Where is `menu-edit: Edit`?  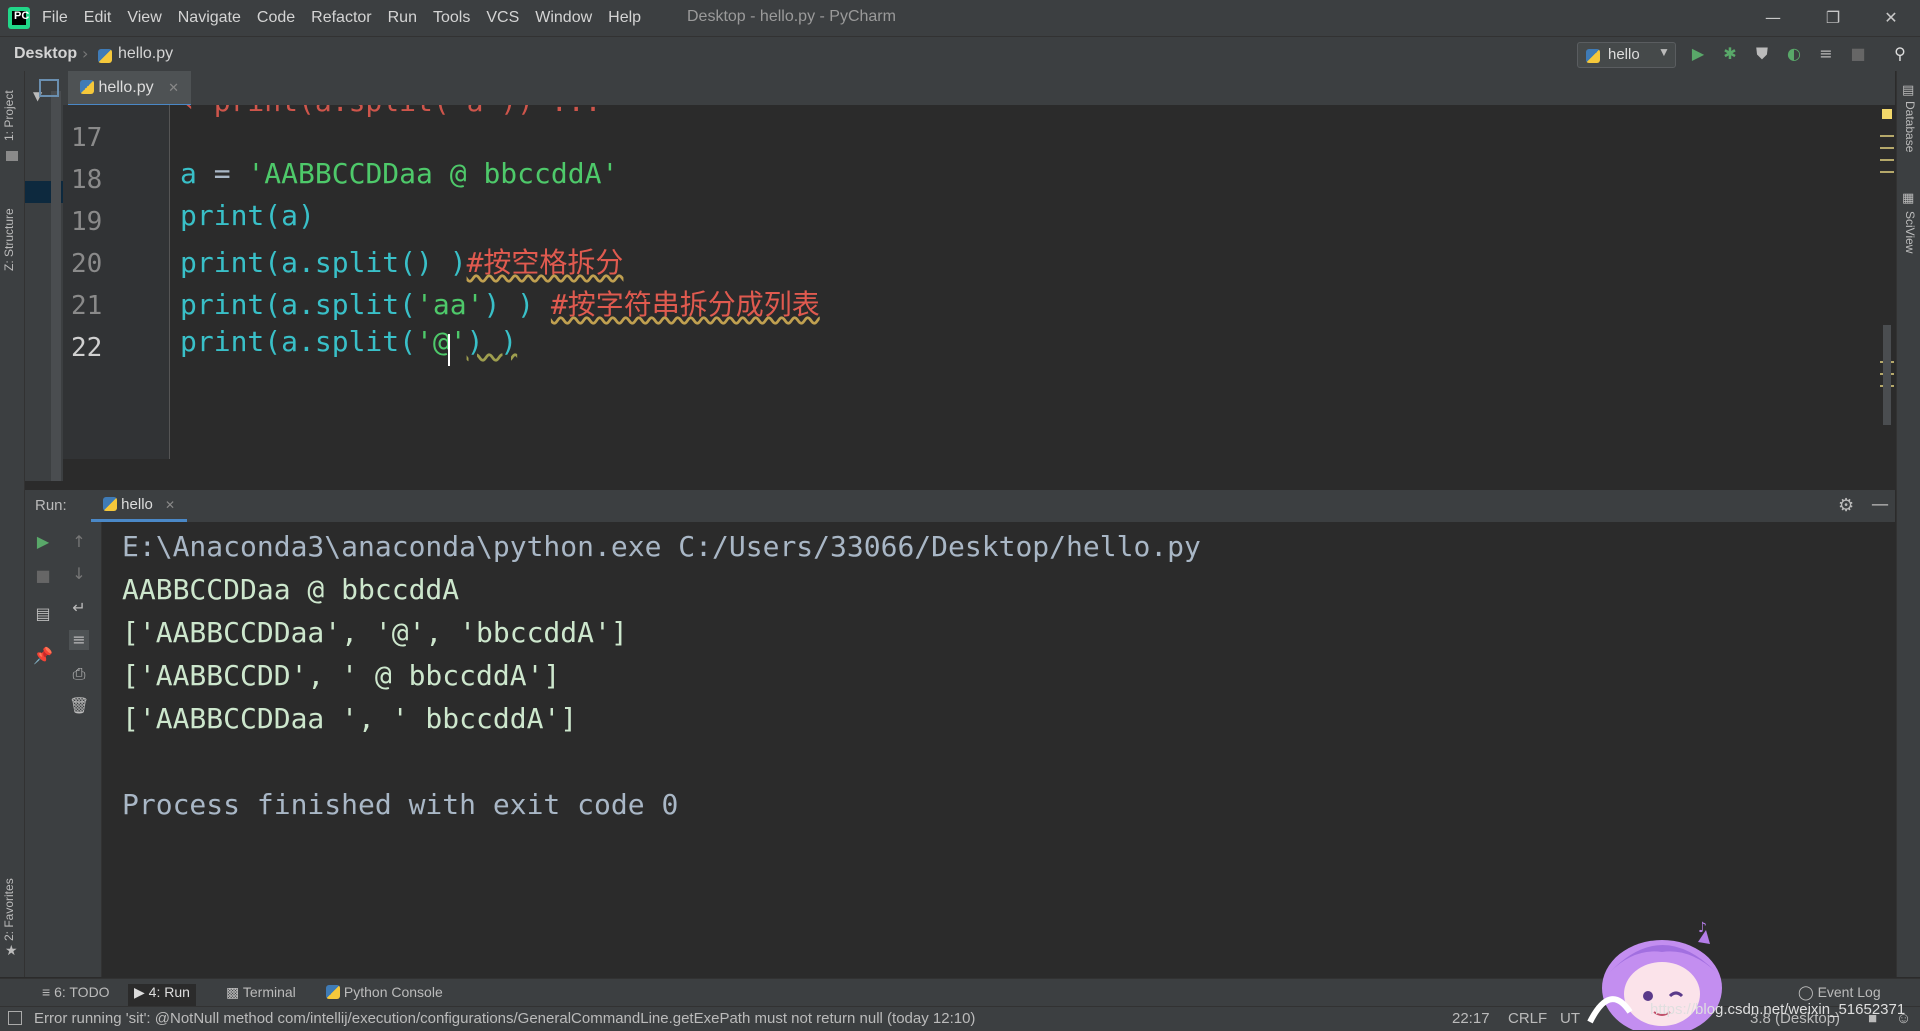
menu-edit: Edit is located at coordinates (98, 18).